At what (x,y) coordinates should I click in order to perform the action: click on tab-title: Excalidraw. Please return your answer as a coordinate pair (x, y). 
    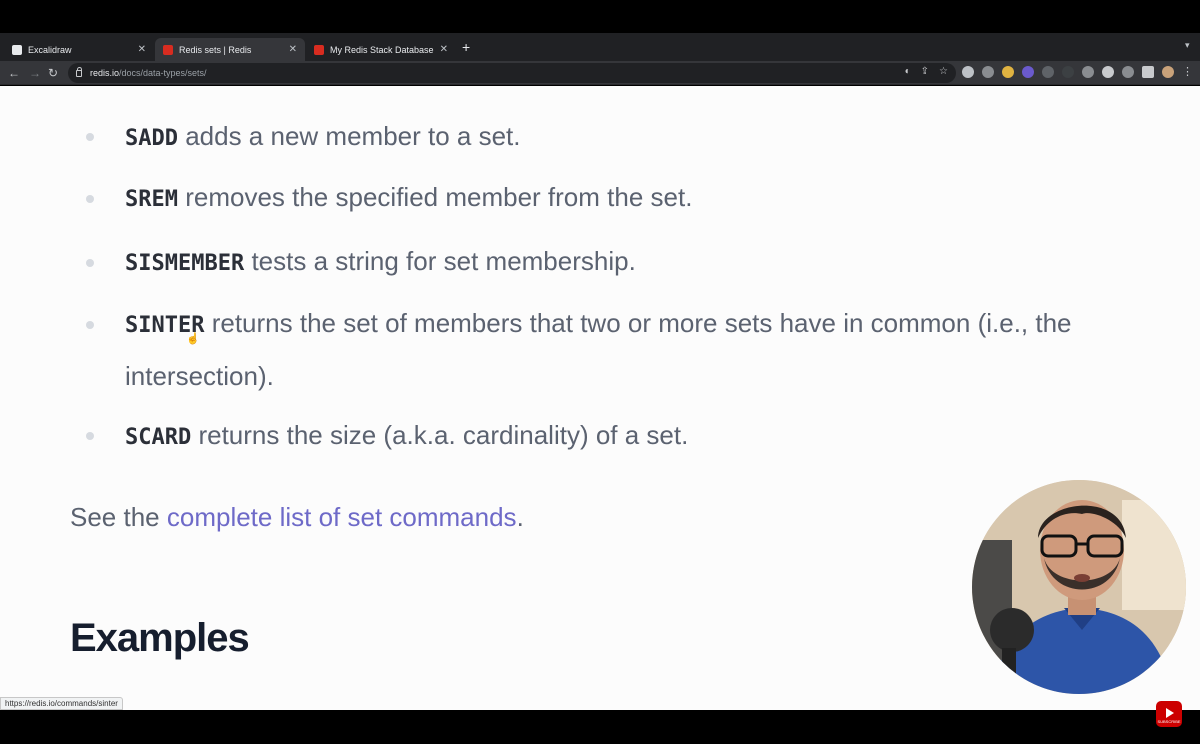
    Looking at the image, I should click on (50, 49).